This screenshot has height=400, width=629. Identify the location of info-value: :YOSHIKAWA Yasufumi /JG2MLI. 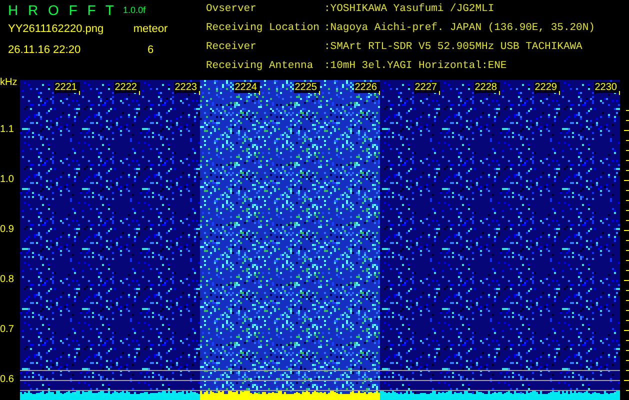
(410, 10).